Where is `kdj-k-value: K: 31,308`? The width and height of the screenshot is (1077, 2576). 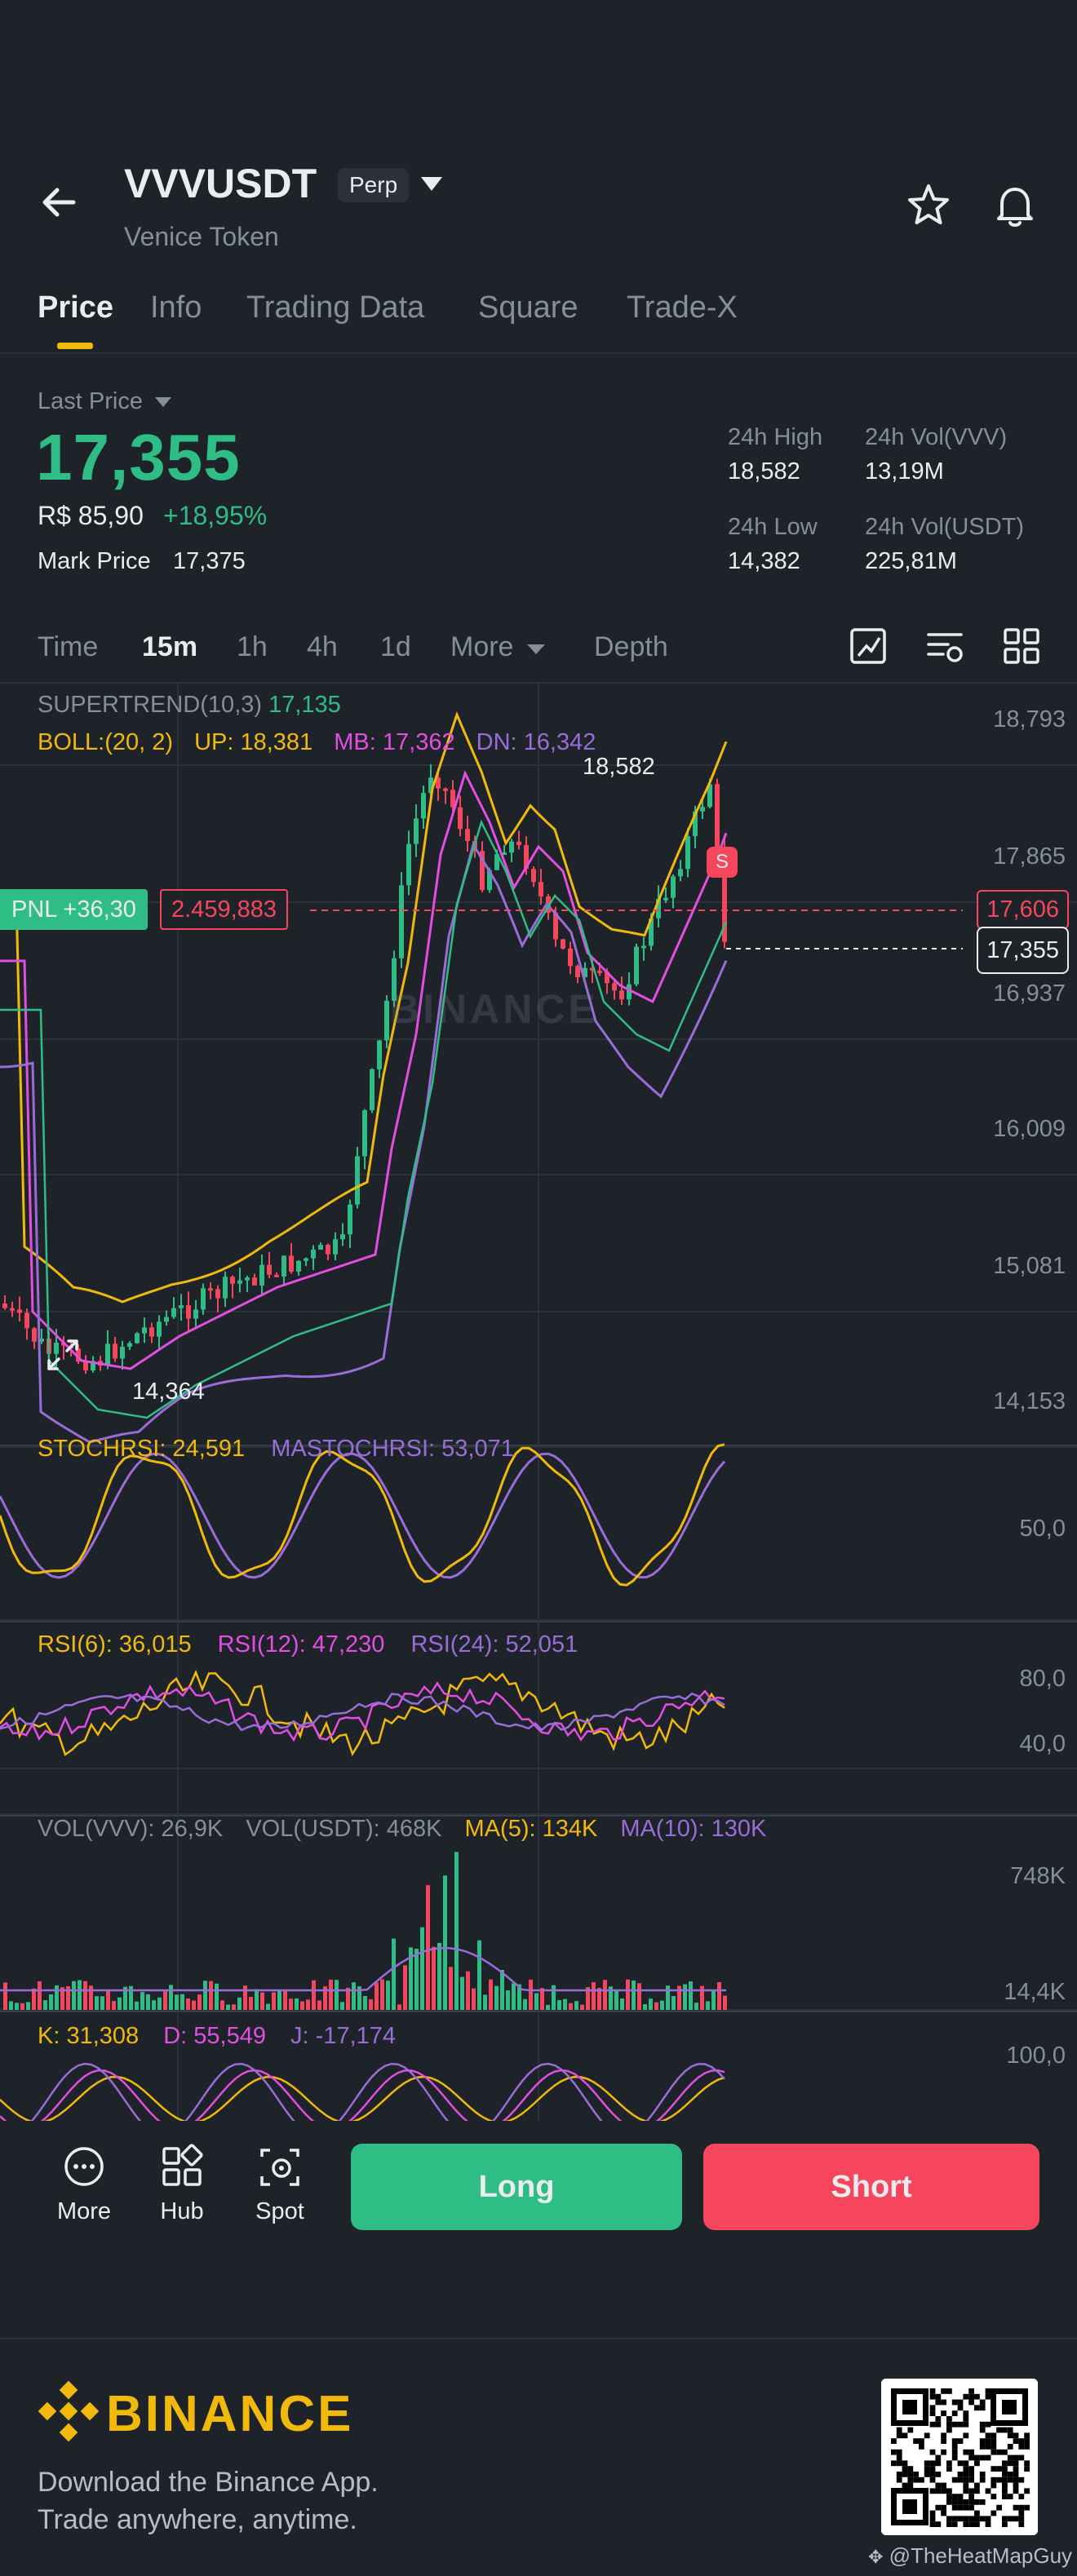
kdj-k-value: K: 31,308 is located at coordinates (89, 2036).